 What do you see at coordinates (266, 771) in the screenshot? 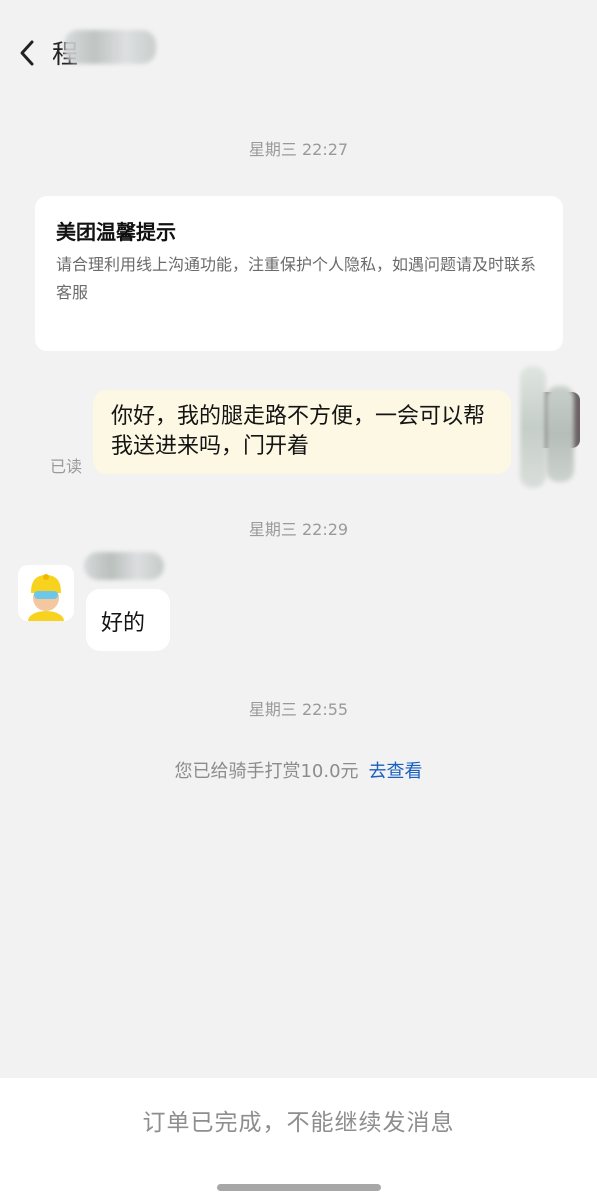
I see `reward-text: 您已给骑手打赏10.0元` at bounding box center [266, 771].